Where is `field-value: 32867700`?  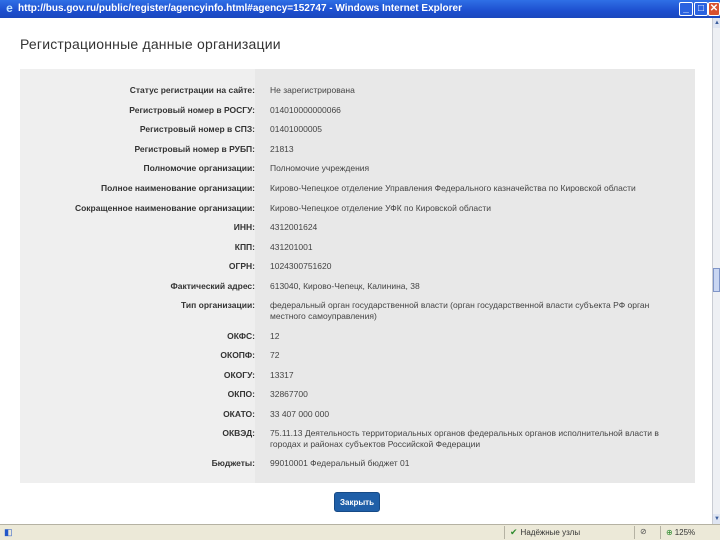
field-value: 32867700 is located at coordinates (289, 394).